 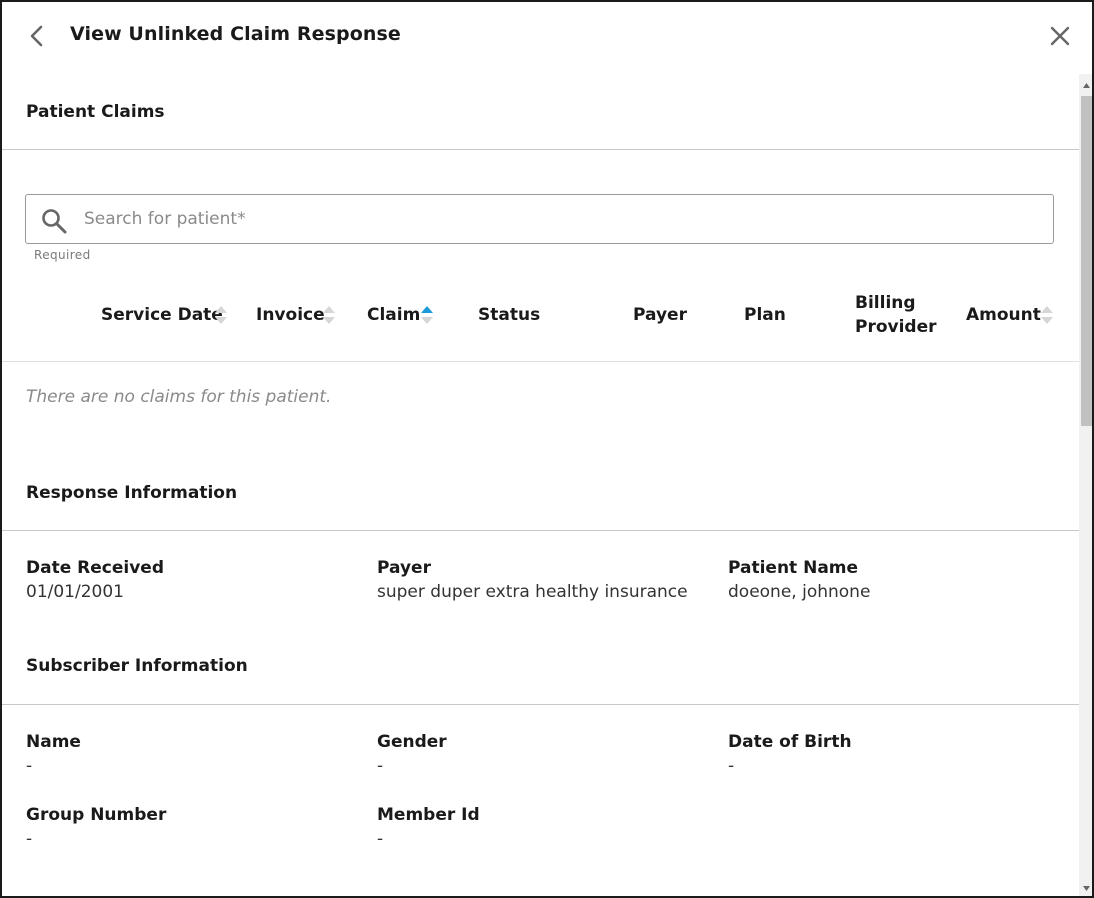 What do you see at coordinates (731, 766) in the screenshot?
I see `date-of-birth-value: -` at bounding box center [731, 766].